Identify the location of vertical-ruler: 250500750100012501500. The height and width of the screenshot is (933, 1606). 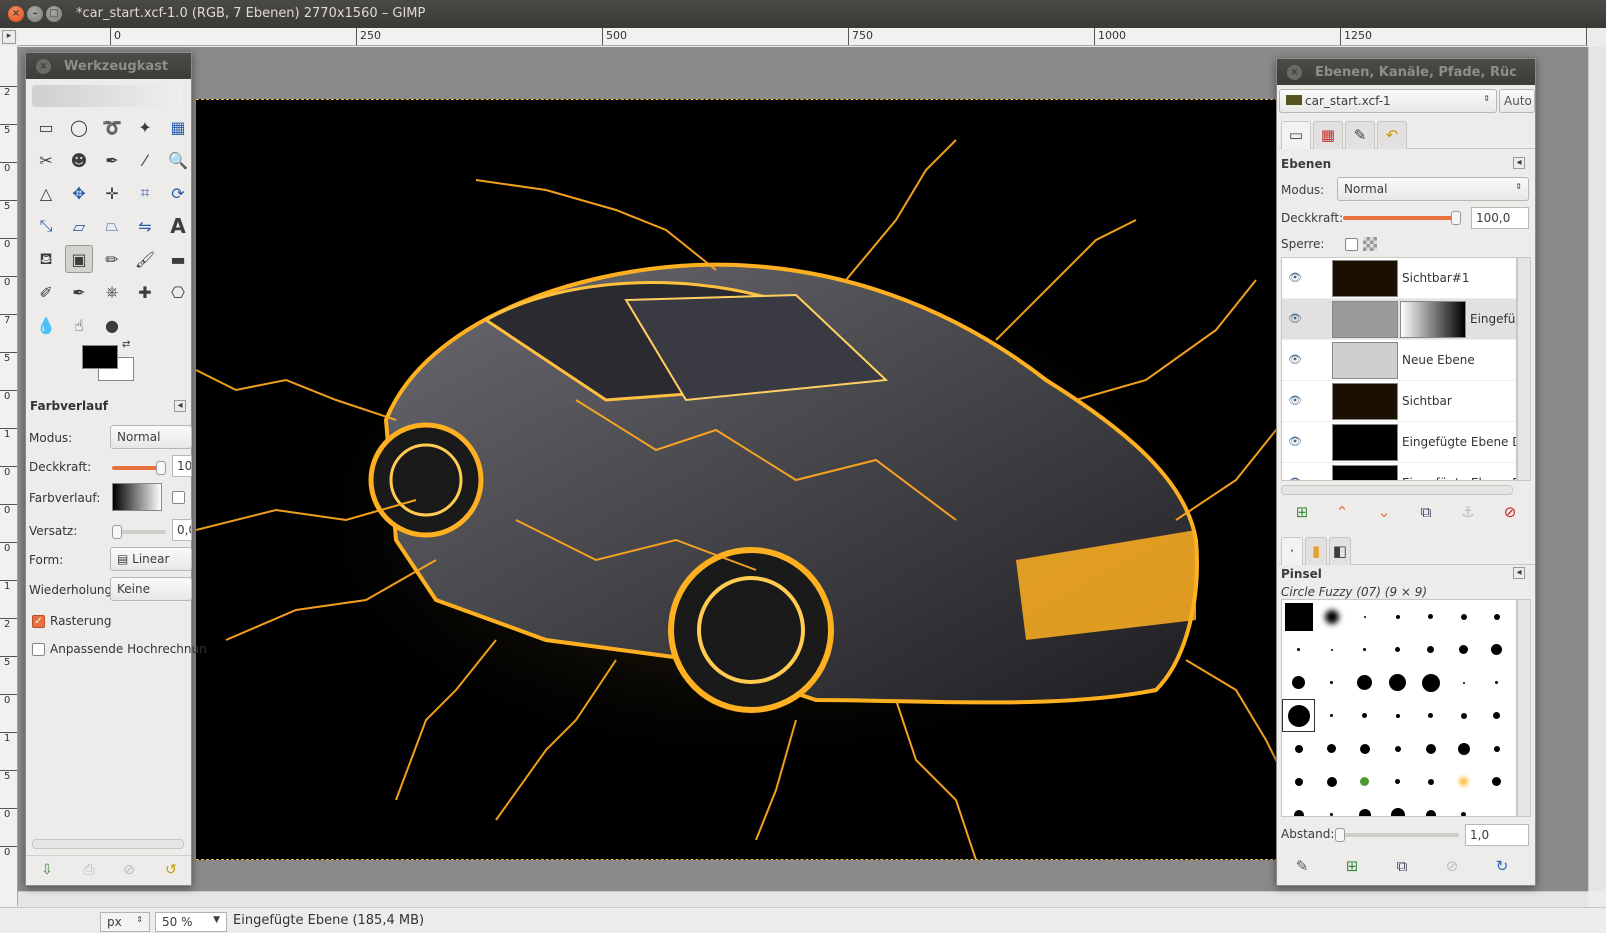
(9, 476).